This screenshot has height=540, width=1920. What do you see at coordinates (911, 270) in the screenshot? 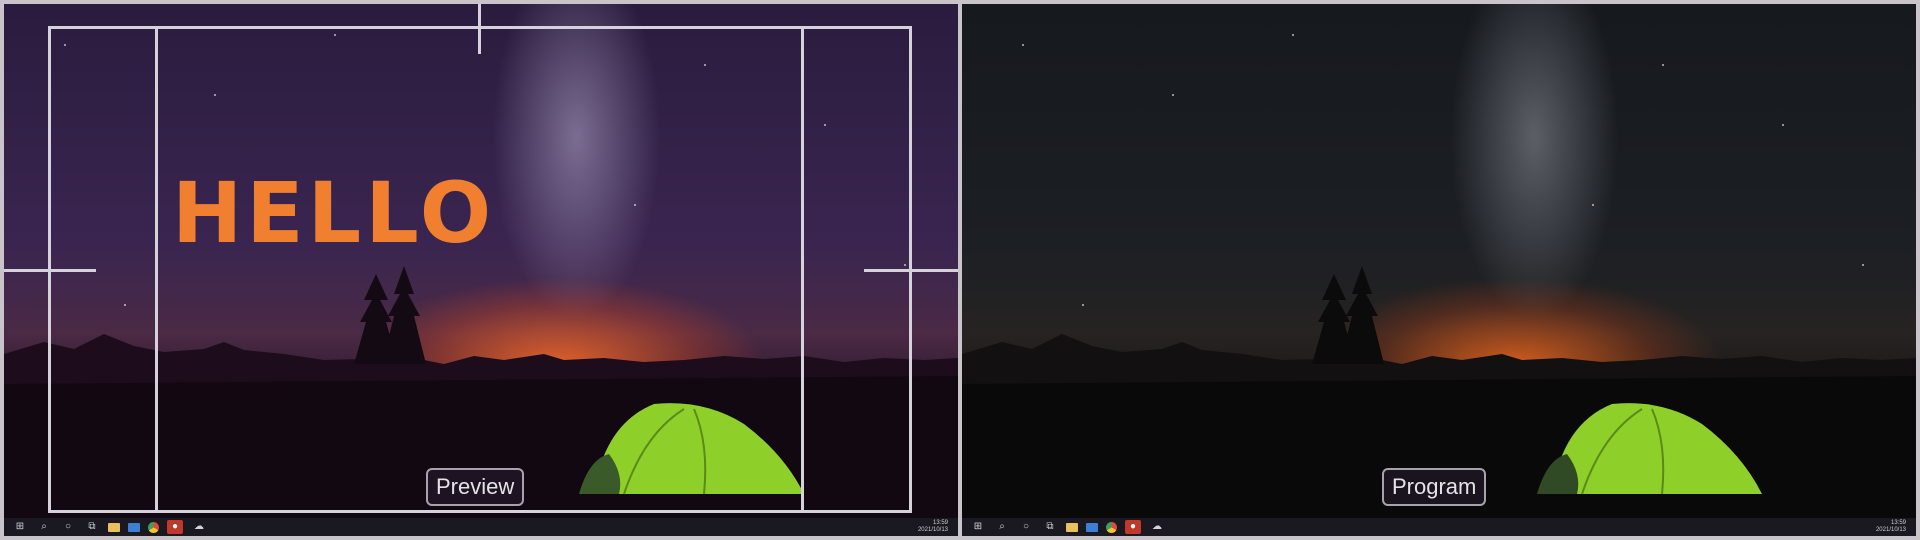
I see `center-mark-right` at bounding box center [911, 270].